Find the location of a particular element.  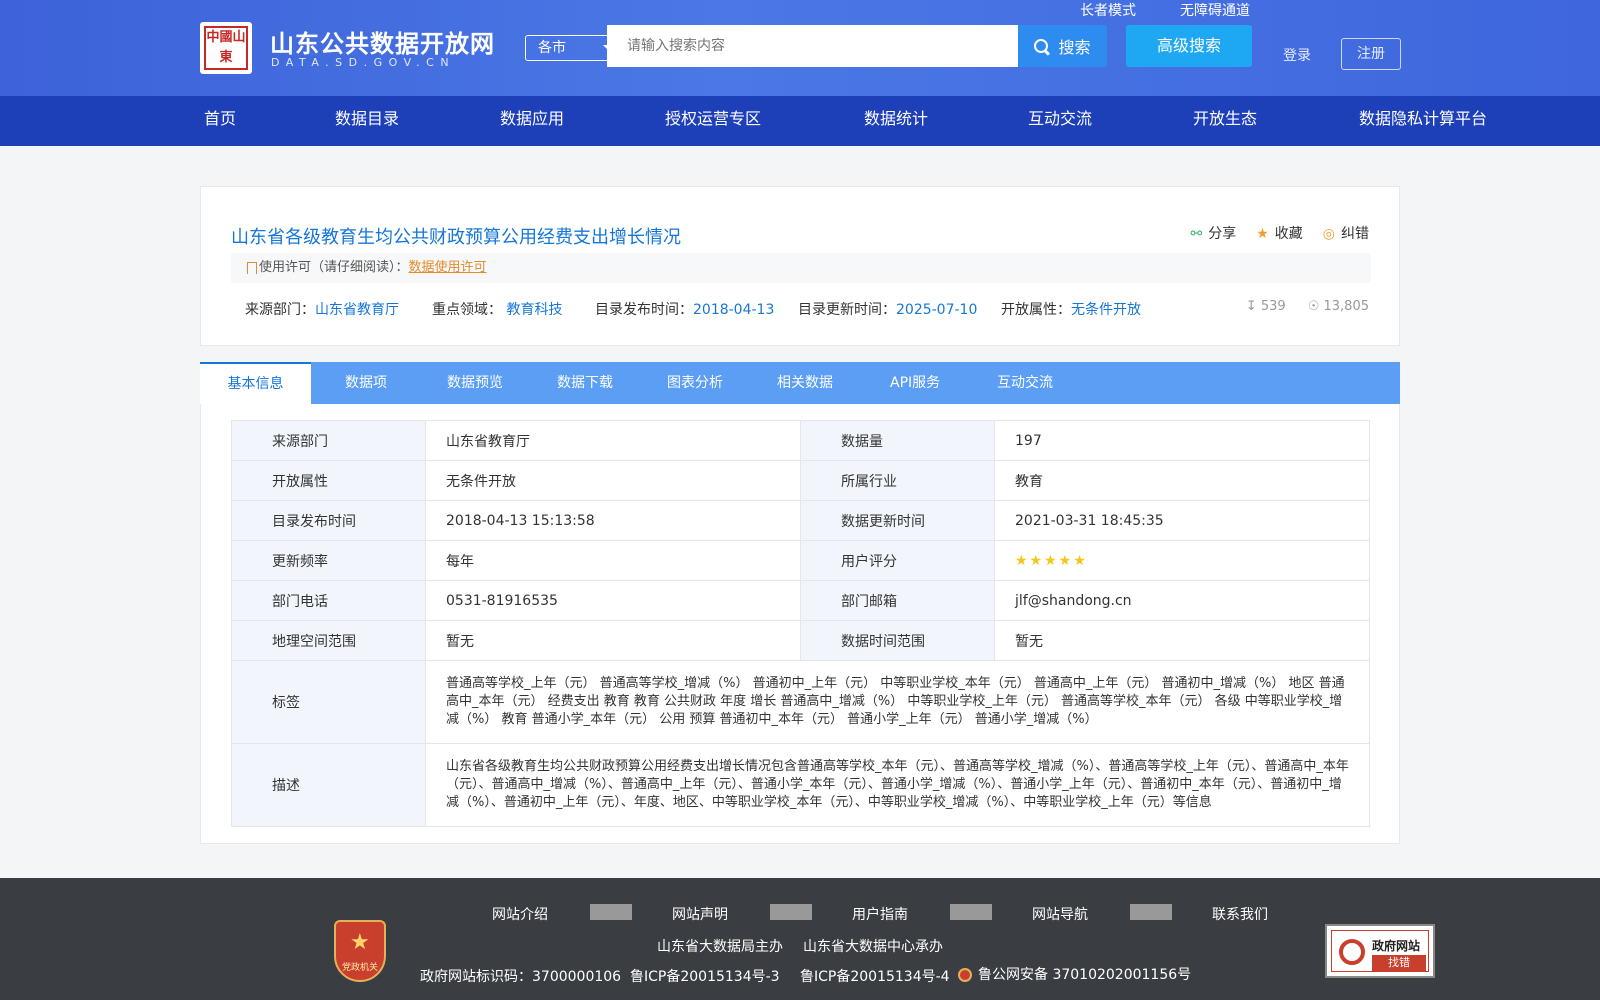

license-link: 数据使用许可 is located at coordinates (448, 267).